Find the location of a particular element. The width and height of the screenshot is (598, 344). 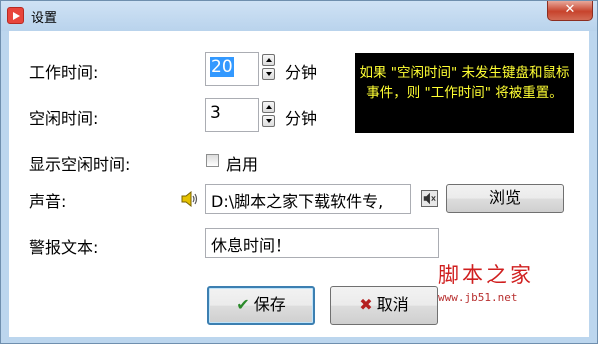

work-time-unit: 分钟 is located at coordinates (301, 72).